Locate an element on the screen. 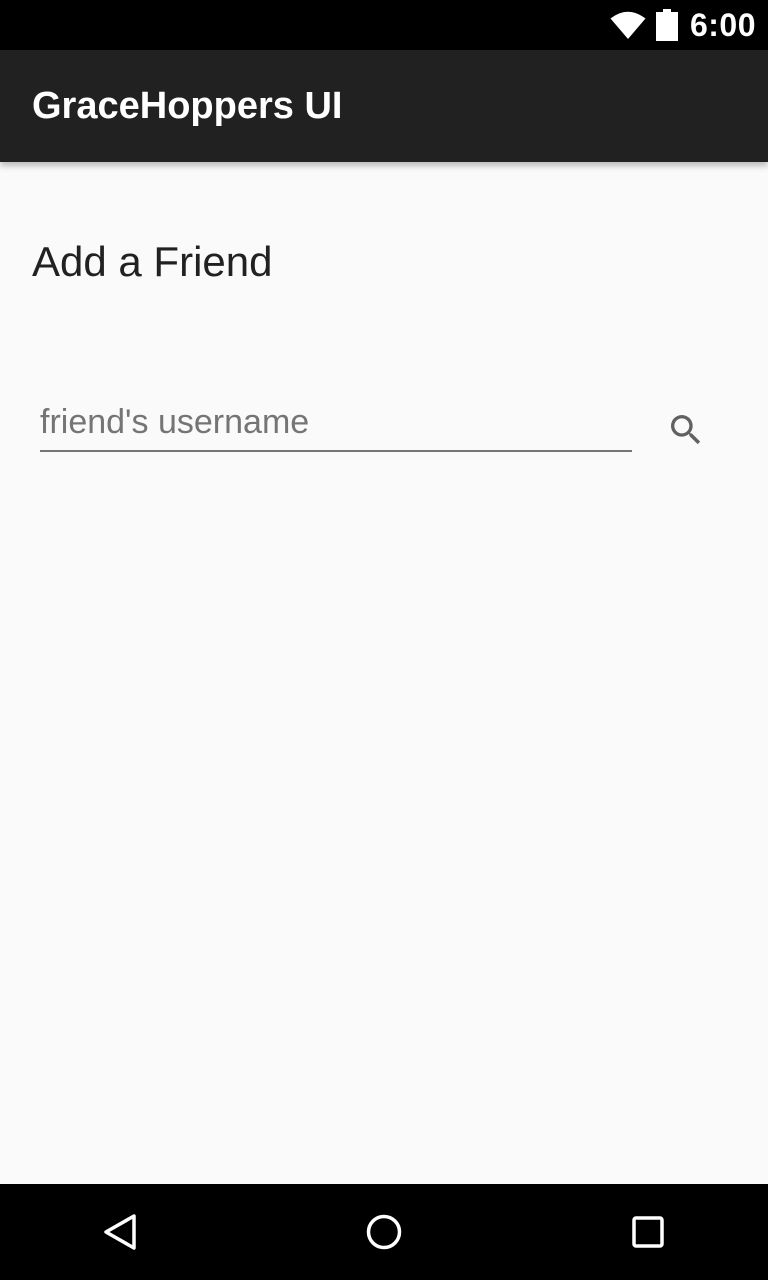 The height and width of the screenshot is (1280, 768). search-button is located at coordinates (686, 430).